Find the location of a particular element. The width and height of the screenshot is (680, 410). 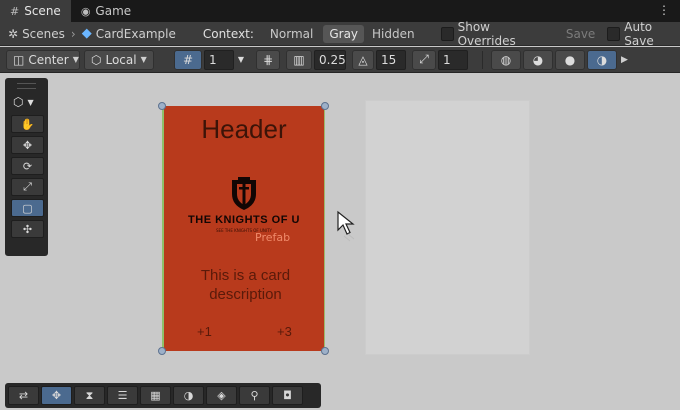

grid-snap-icon: ⋕ is located at coordinates (268, 59).